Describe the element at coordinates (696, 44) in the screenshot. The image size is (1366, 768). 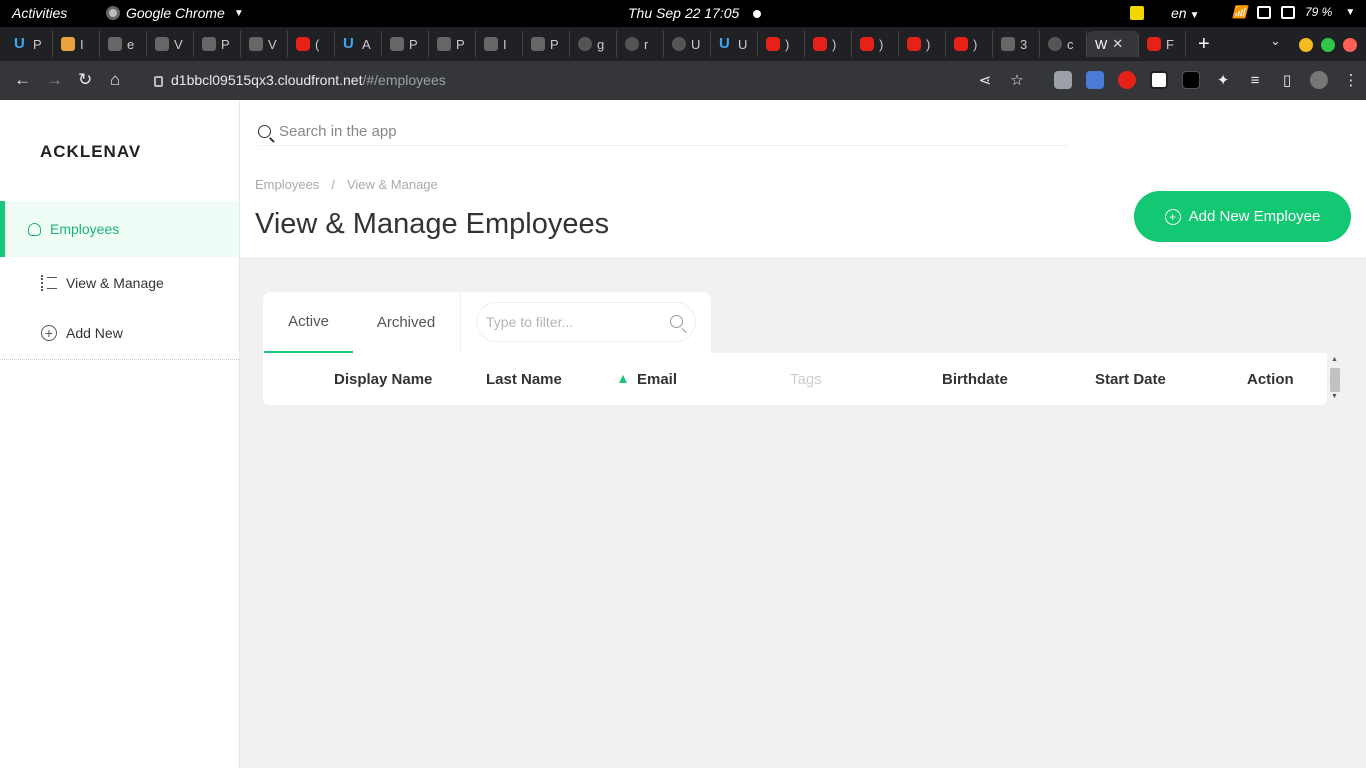
I see `tab-letter: U` at that location.